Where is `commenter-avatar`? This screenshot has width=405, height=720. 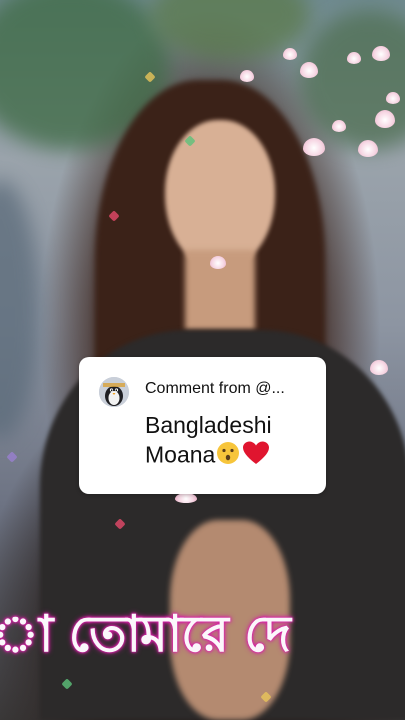 commenter-avatar is located at coordinates (114, 392).